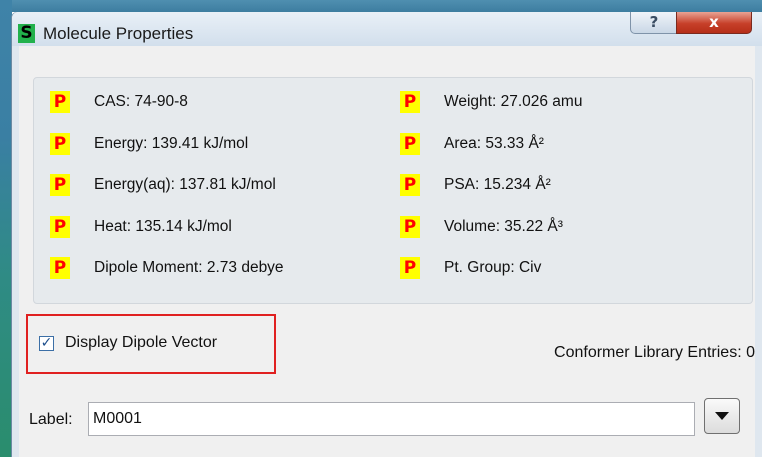 This screenshot has height=457, width=762. I want to click on property-label: Area: 53.33 Å², so click(494, 143).